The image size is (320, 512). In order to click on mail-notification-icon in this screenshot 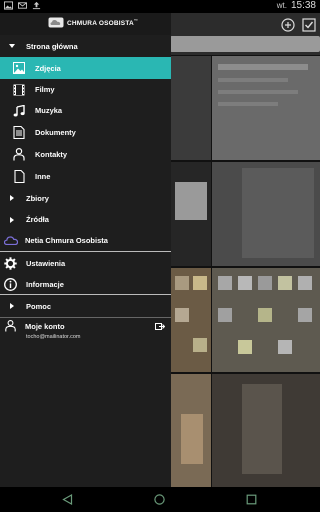, I will do `click(22, 5)`.